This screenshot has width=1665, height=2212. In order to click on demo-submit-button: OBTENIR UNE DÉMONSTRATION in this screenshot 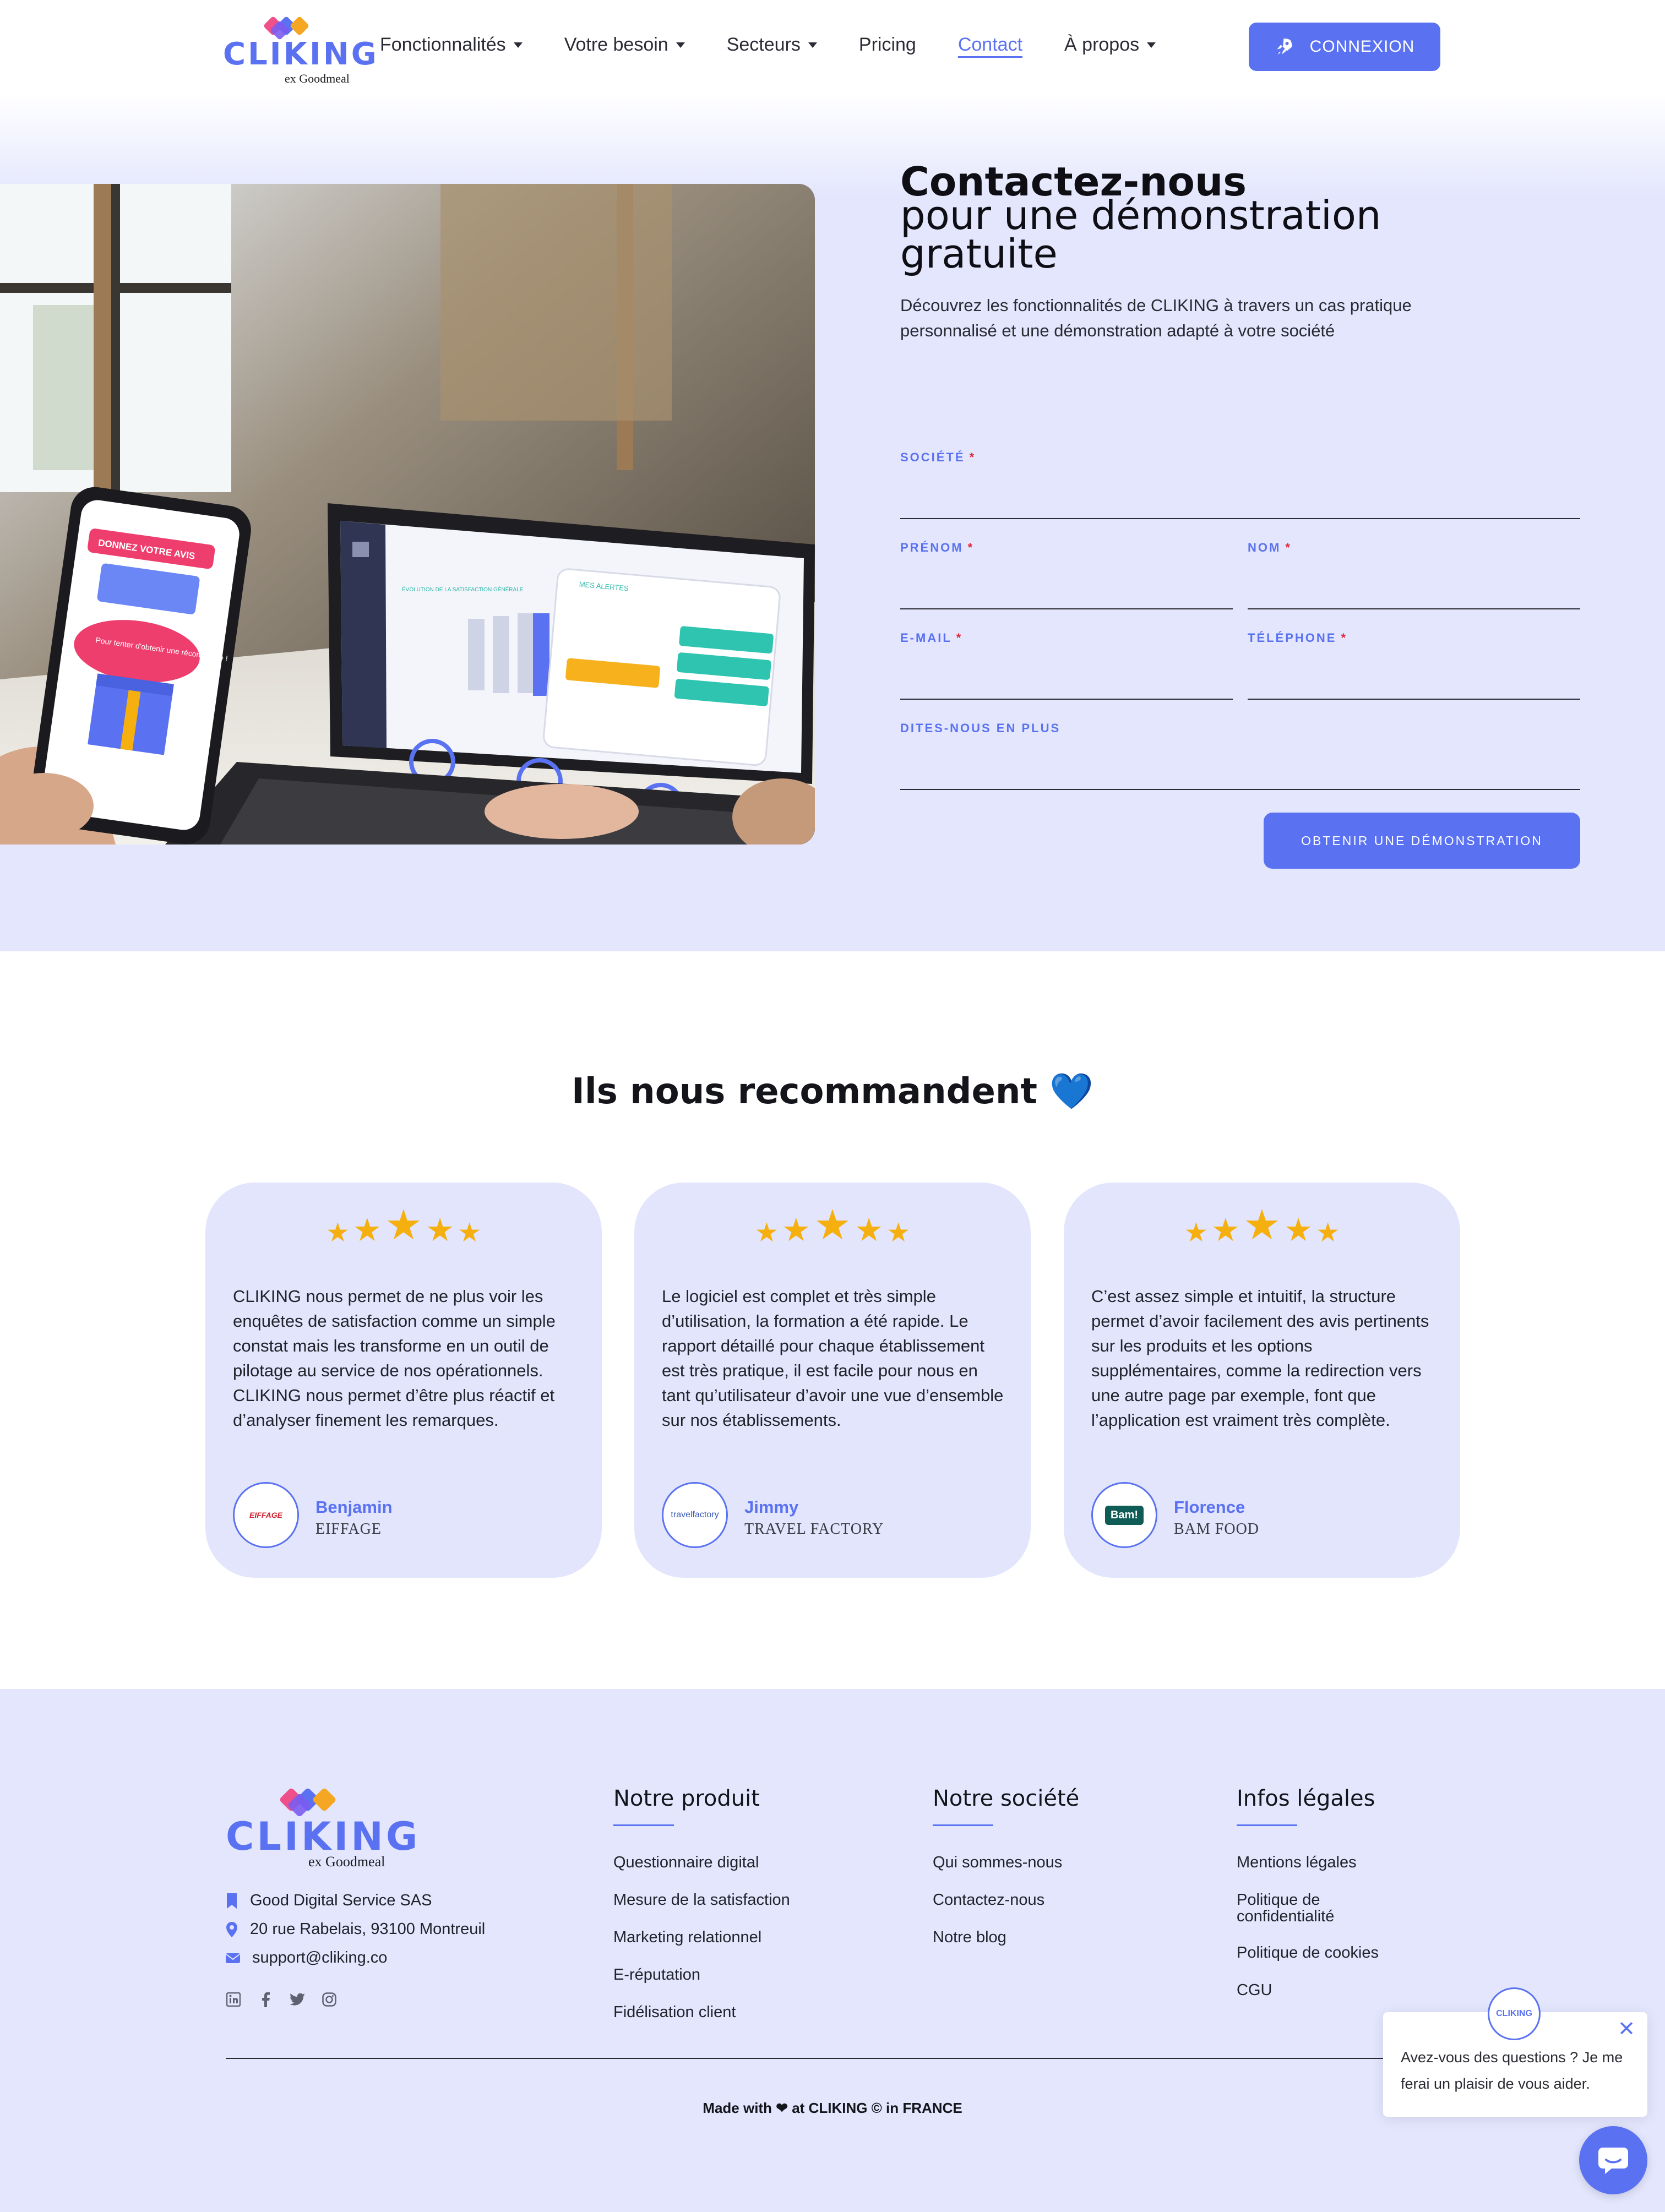, I will do `click(1422, 841)`.